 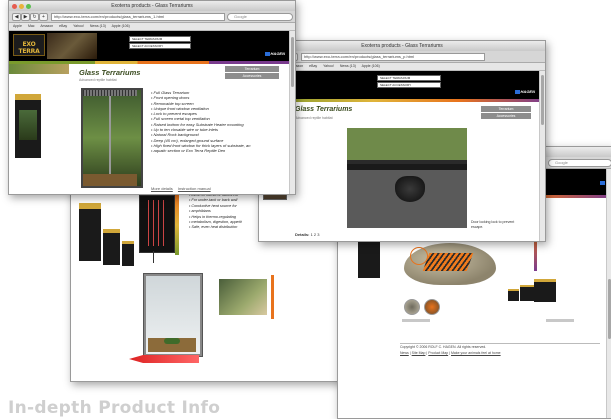 What do you see at coordinates (72, 46) in the screenshot?
I see `header-photo` at bounding box center [72, 46].